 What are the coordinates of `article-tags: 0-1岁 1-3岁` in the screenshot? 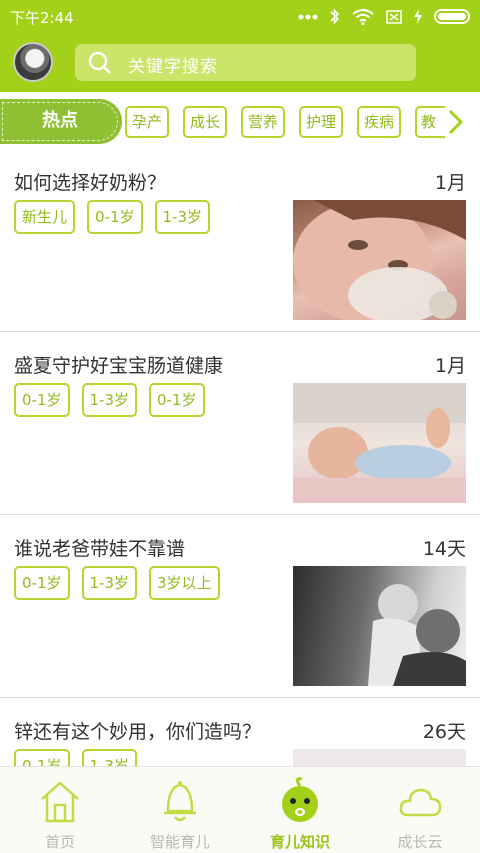 It's located at (75, 757).